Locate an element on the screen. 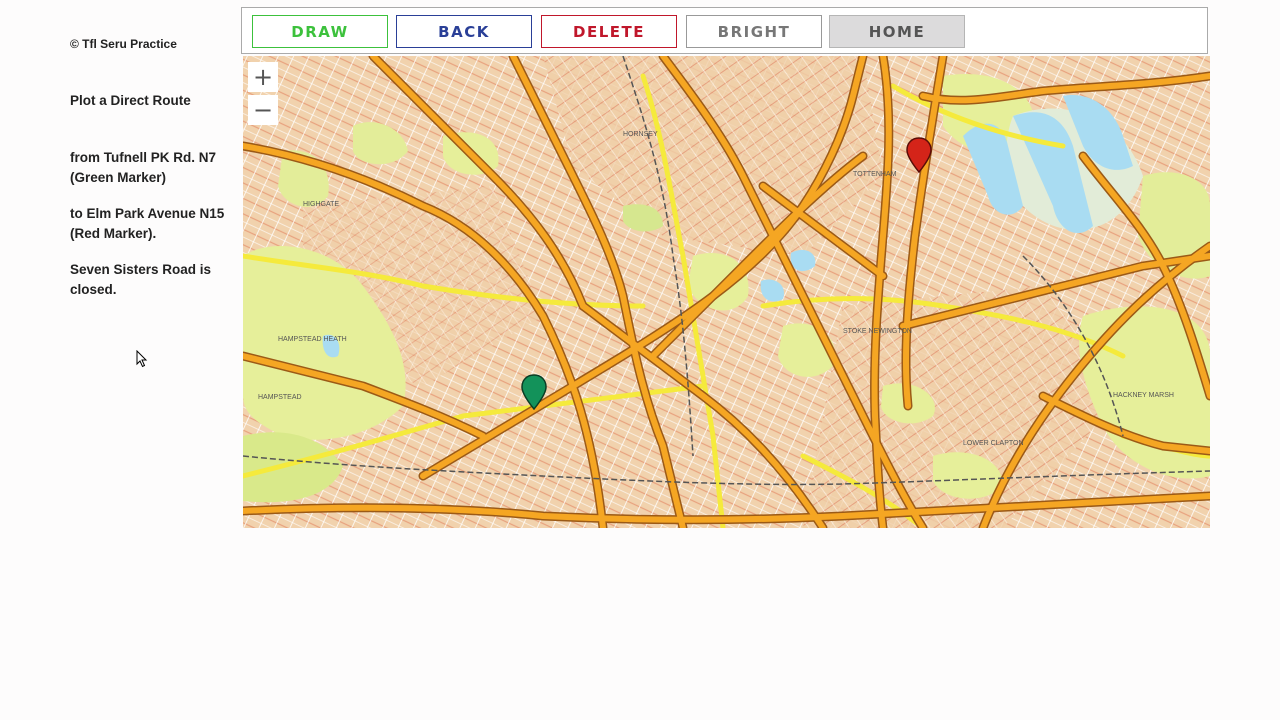 The width and height of the screenshot is (1280, 720). road-closure-note: Seven Sisters Road is closed. is located at coordinates (140, 280).